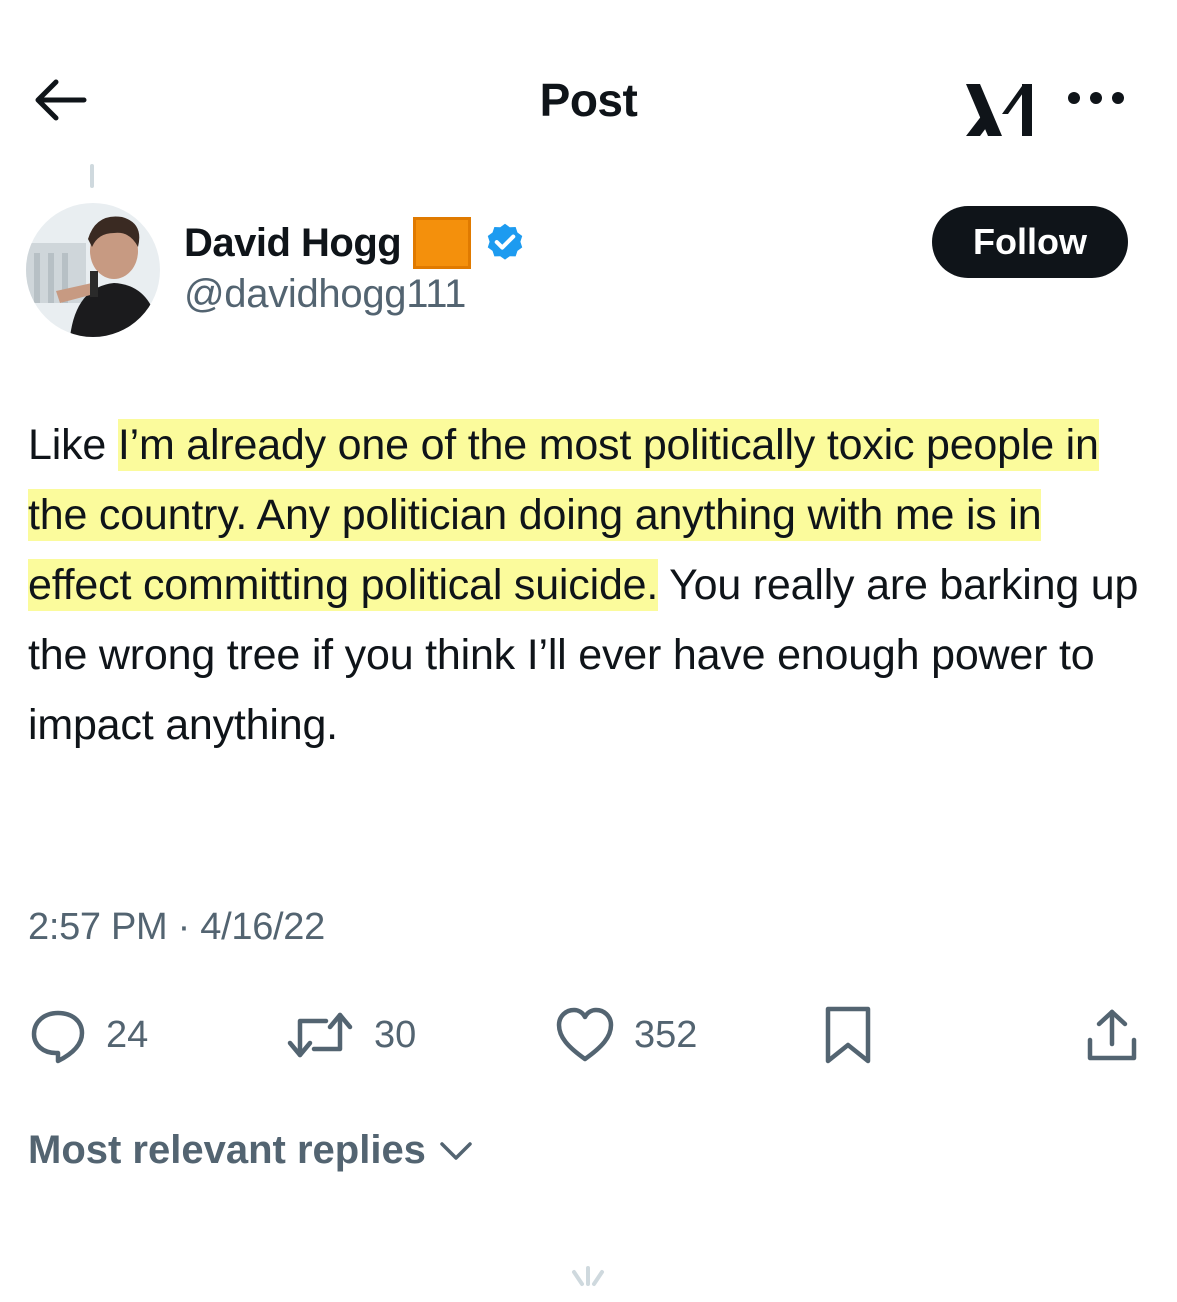  What do you see at coordinates (325, 294) in the screenshot?
I see `author-handle: @davidhogg111` at bounding box center [325, 294].